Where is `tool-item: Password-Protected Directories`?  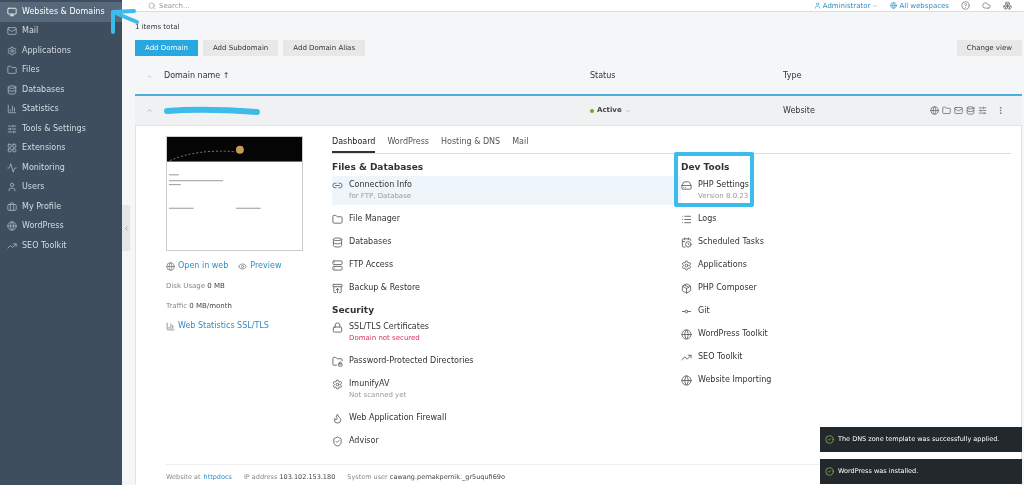 tool-item: Password-Protected Directories is located at coordinates (506, 361).